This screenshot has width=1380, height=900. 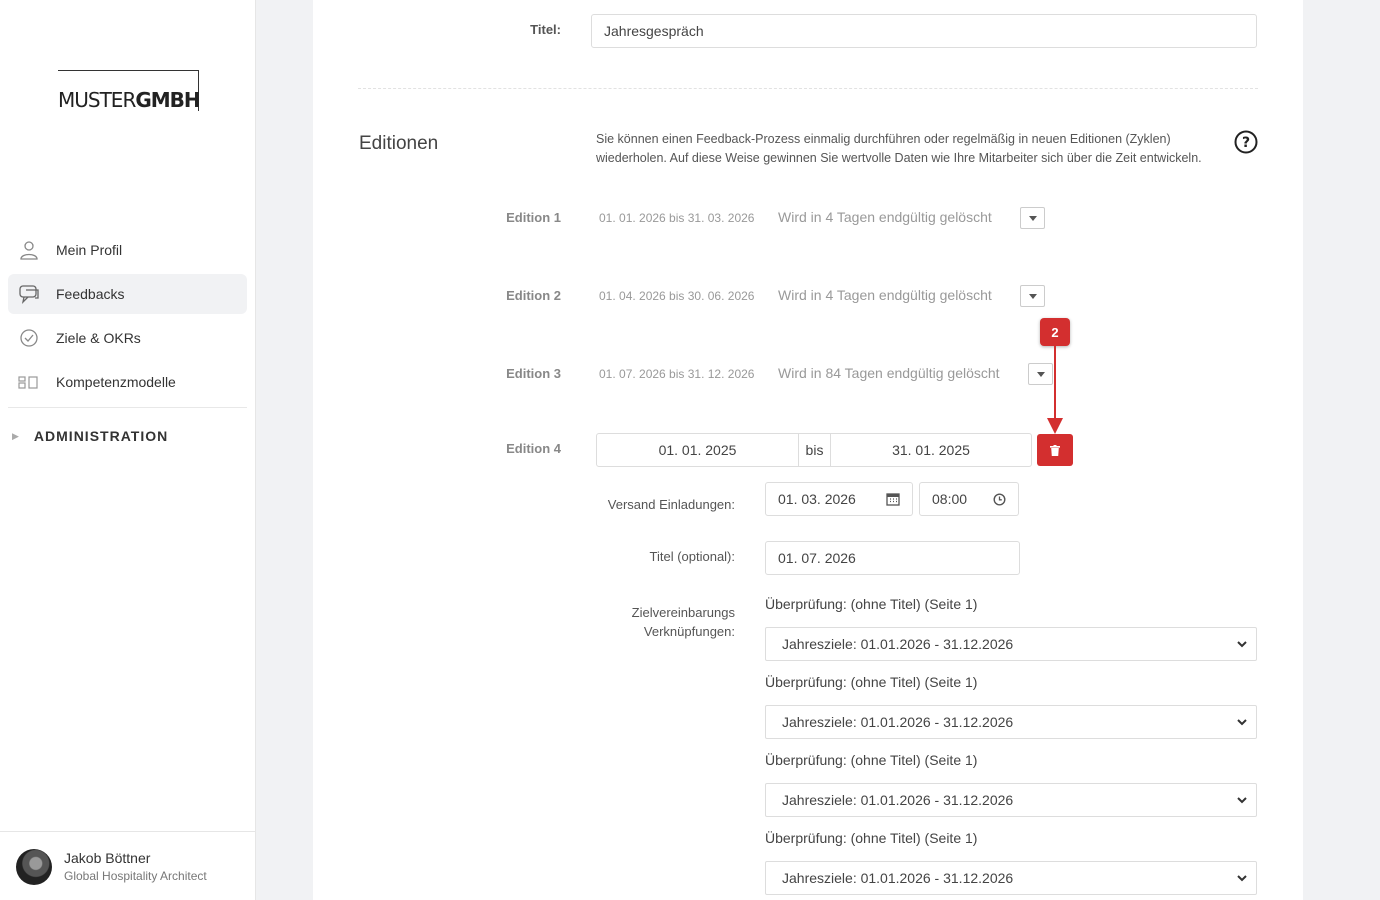 What do you see at coordinates (90, 436) in the screenshot?
I see `nav-administration: ▶ ADMINISTRATION` at bounding box center [90, 436].